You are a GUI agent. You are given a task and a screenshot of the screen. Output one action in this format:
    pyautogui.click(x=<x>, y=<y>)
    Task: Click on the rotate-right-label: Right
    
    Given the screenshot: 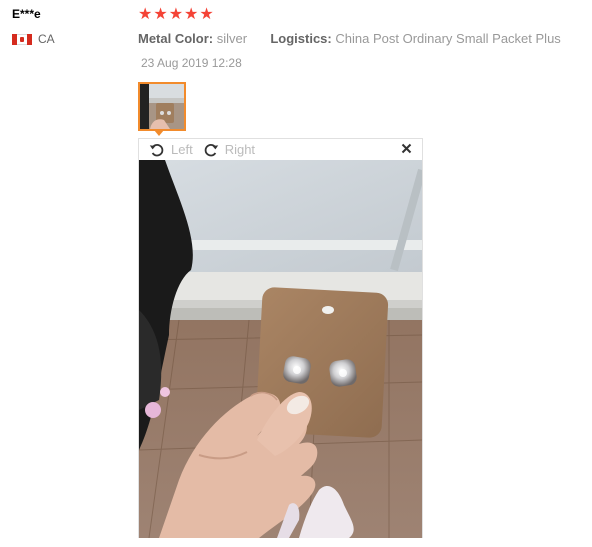 What is the action you would take?
    pyautogui.click(x=240, y=149)
    